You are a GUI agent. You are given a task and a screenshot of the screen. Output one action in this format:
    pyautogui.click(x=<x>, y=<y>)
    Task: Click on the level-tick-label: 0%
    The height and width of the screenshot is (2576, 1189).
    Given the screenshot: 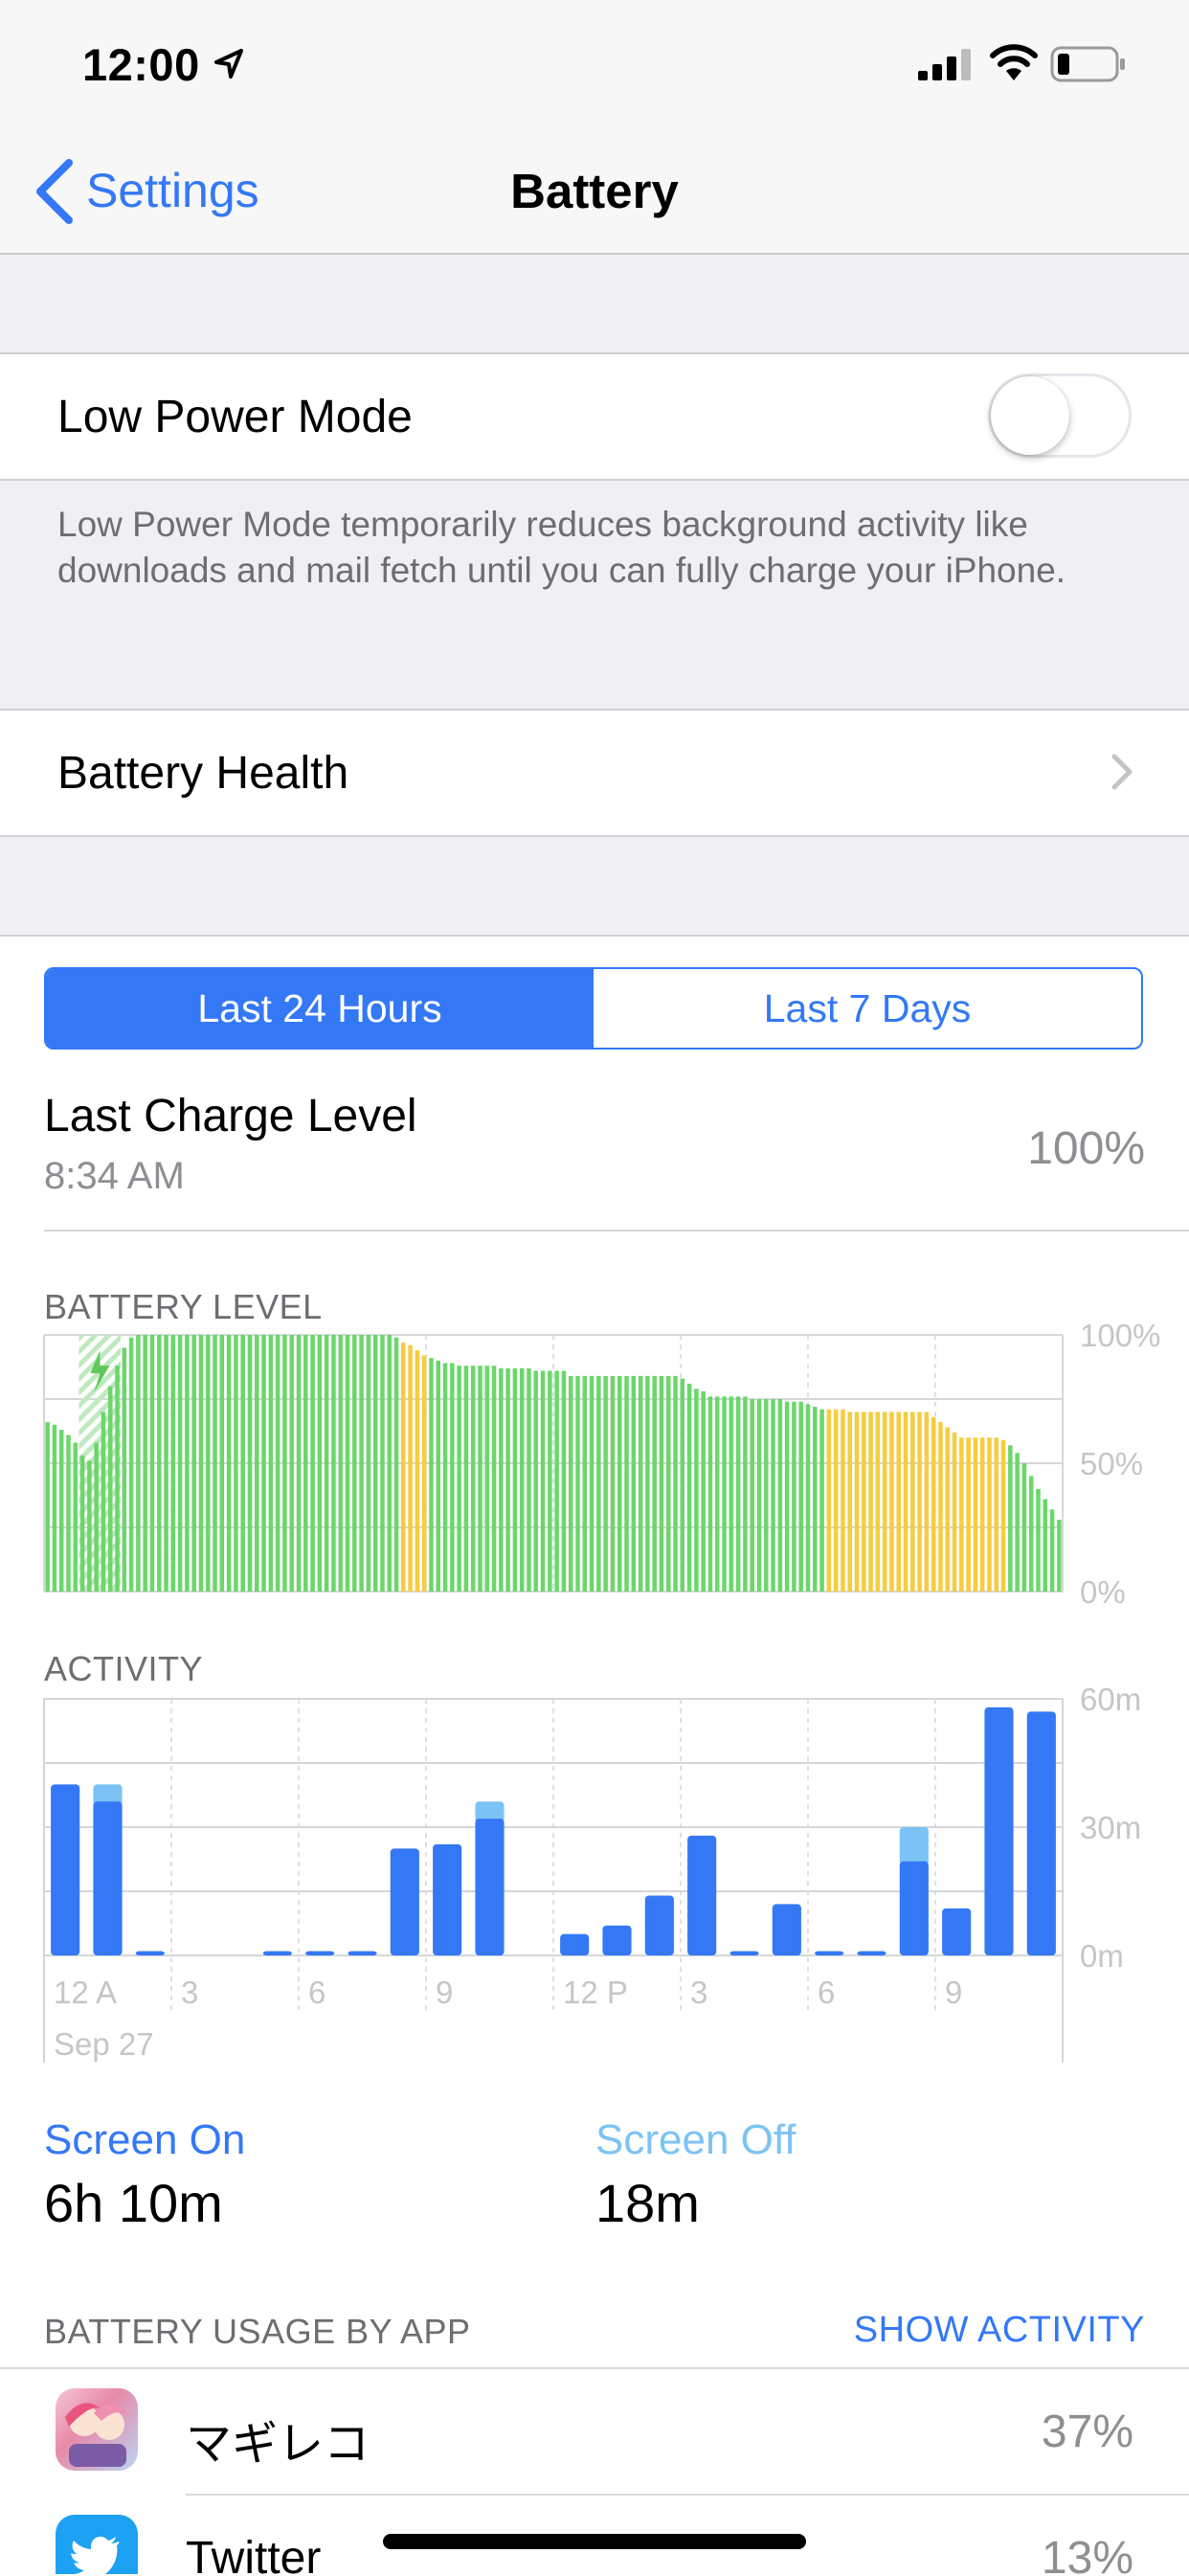 What is the action you would take?
    pyautogui.click(x=1103, y=1592)
    